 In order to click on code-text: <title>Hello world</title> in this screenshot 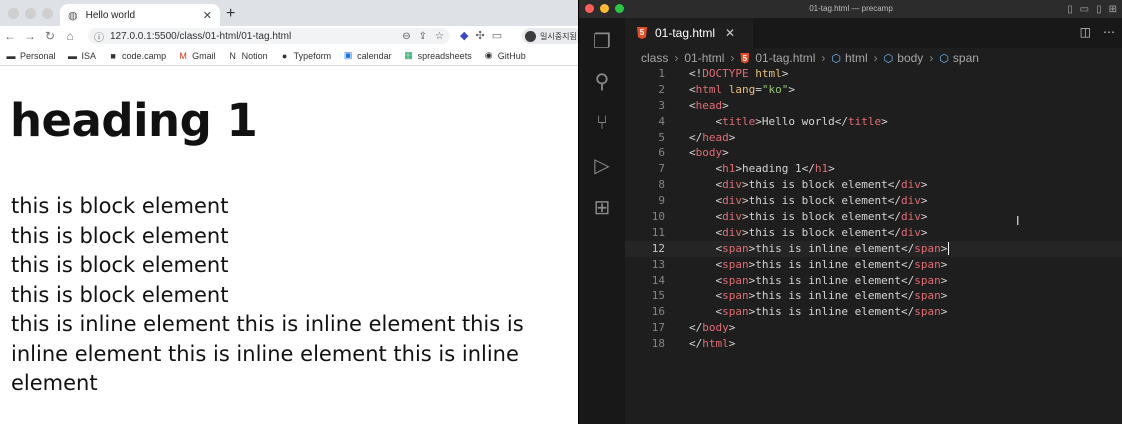, I will do `click(788, 122)`.